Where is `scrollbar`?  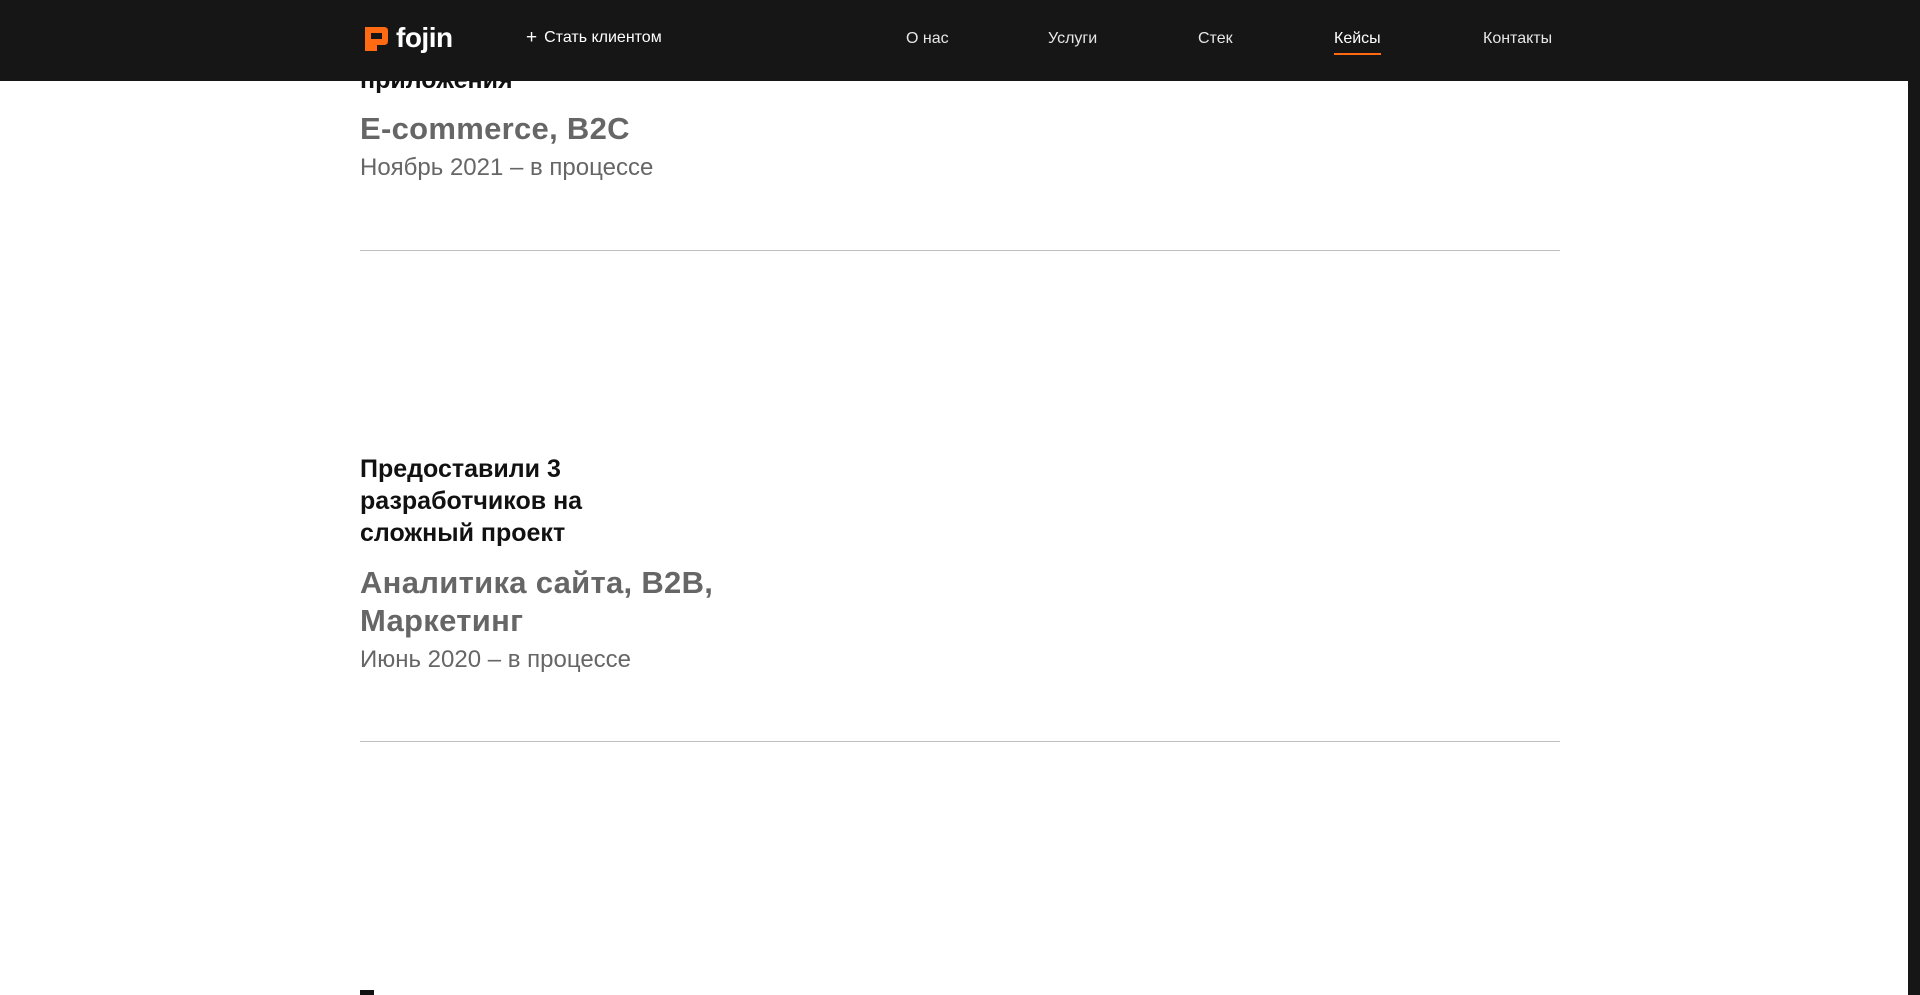
scrollbar is located at coordinates (1914, 538).